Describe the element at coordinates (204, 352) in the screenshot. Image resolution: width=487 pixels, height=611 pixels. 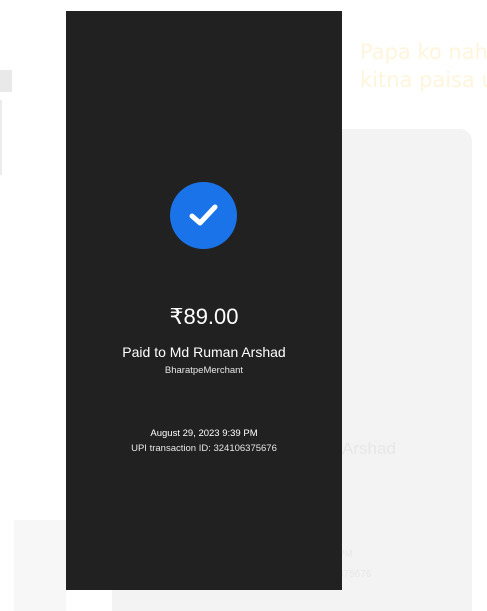
I see `payee-name: Paid to Md Ruman Arshad` at that location.